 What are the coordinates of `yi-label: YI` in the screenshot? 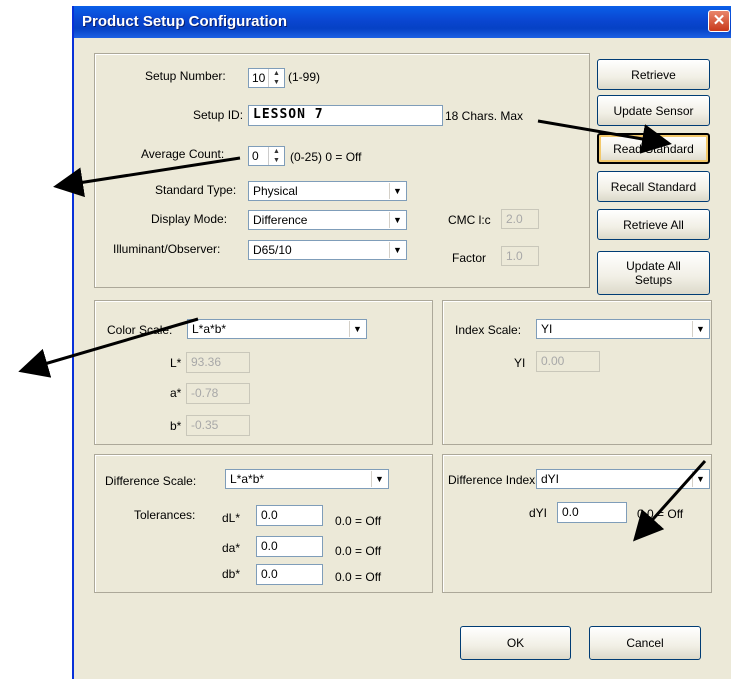 It's located at (520, 363).